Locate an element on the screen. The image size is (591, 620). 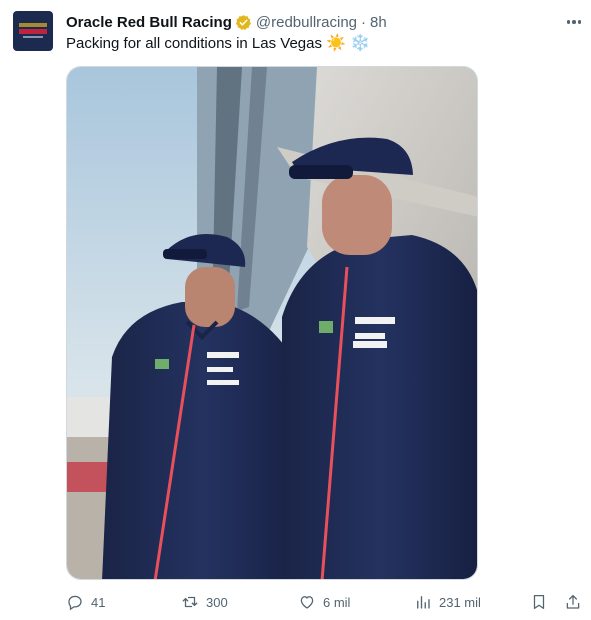
retweet-button: 300 is located at coordinates (204, 602).